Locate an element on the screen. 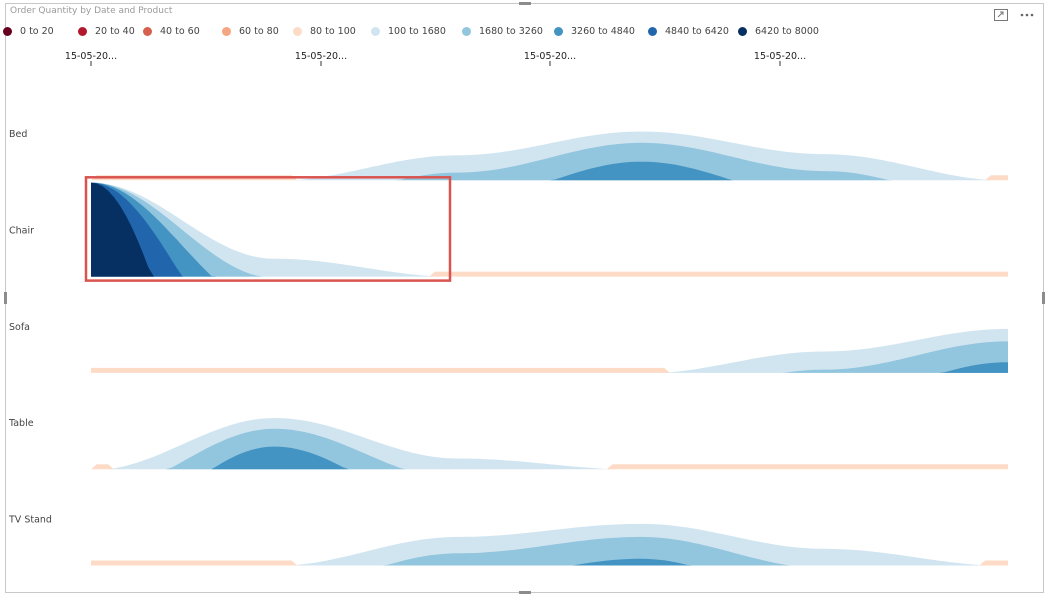 Image resolution: width=1050 pixels, height=598 pixels. category-label: Sofa is located at coordinates (19, 327).